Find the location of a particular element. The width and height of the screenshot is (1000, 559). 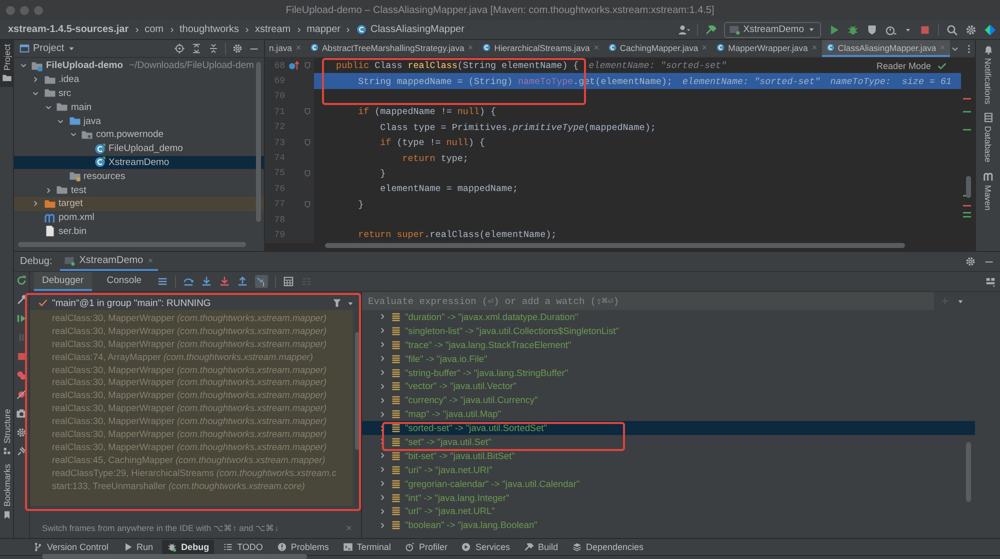

tool-window-button: Version Control is located at coordinates (71, 547).